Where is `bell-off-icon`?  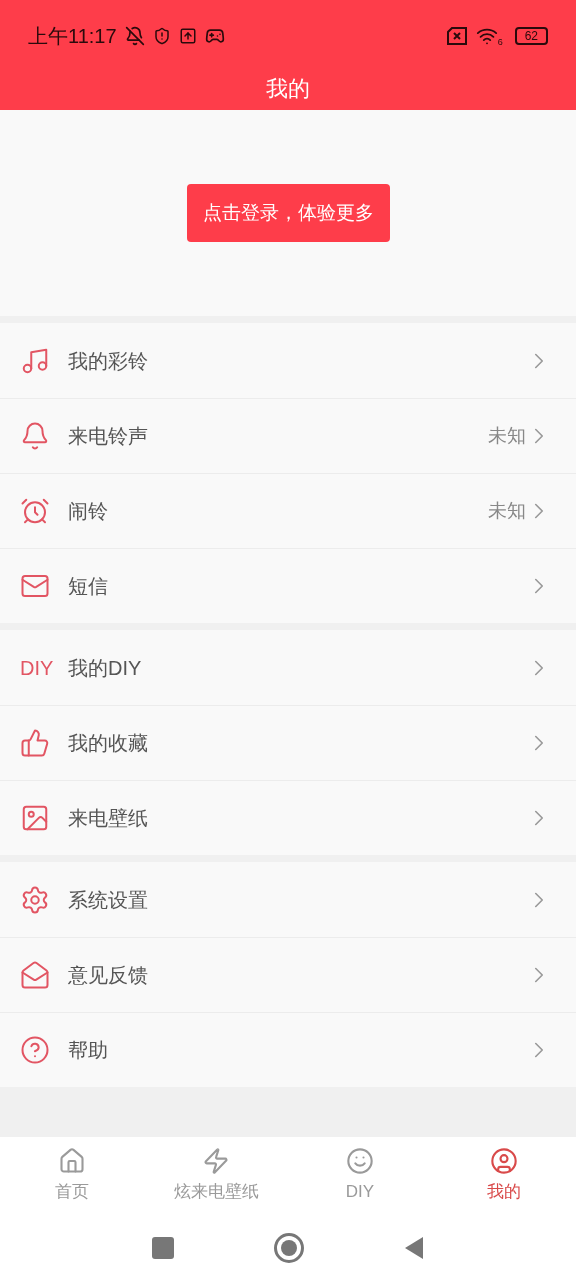 bell-off-icon is located at coordinates (134, 36).